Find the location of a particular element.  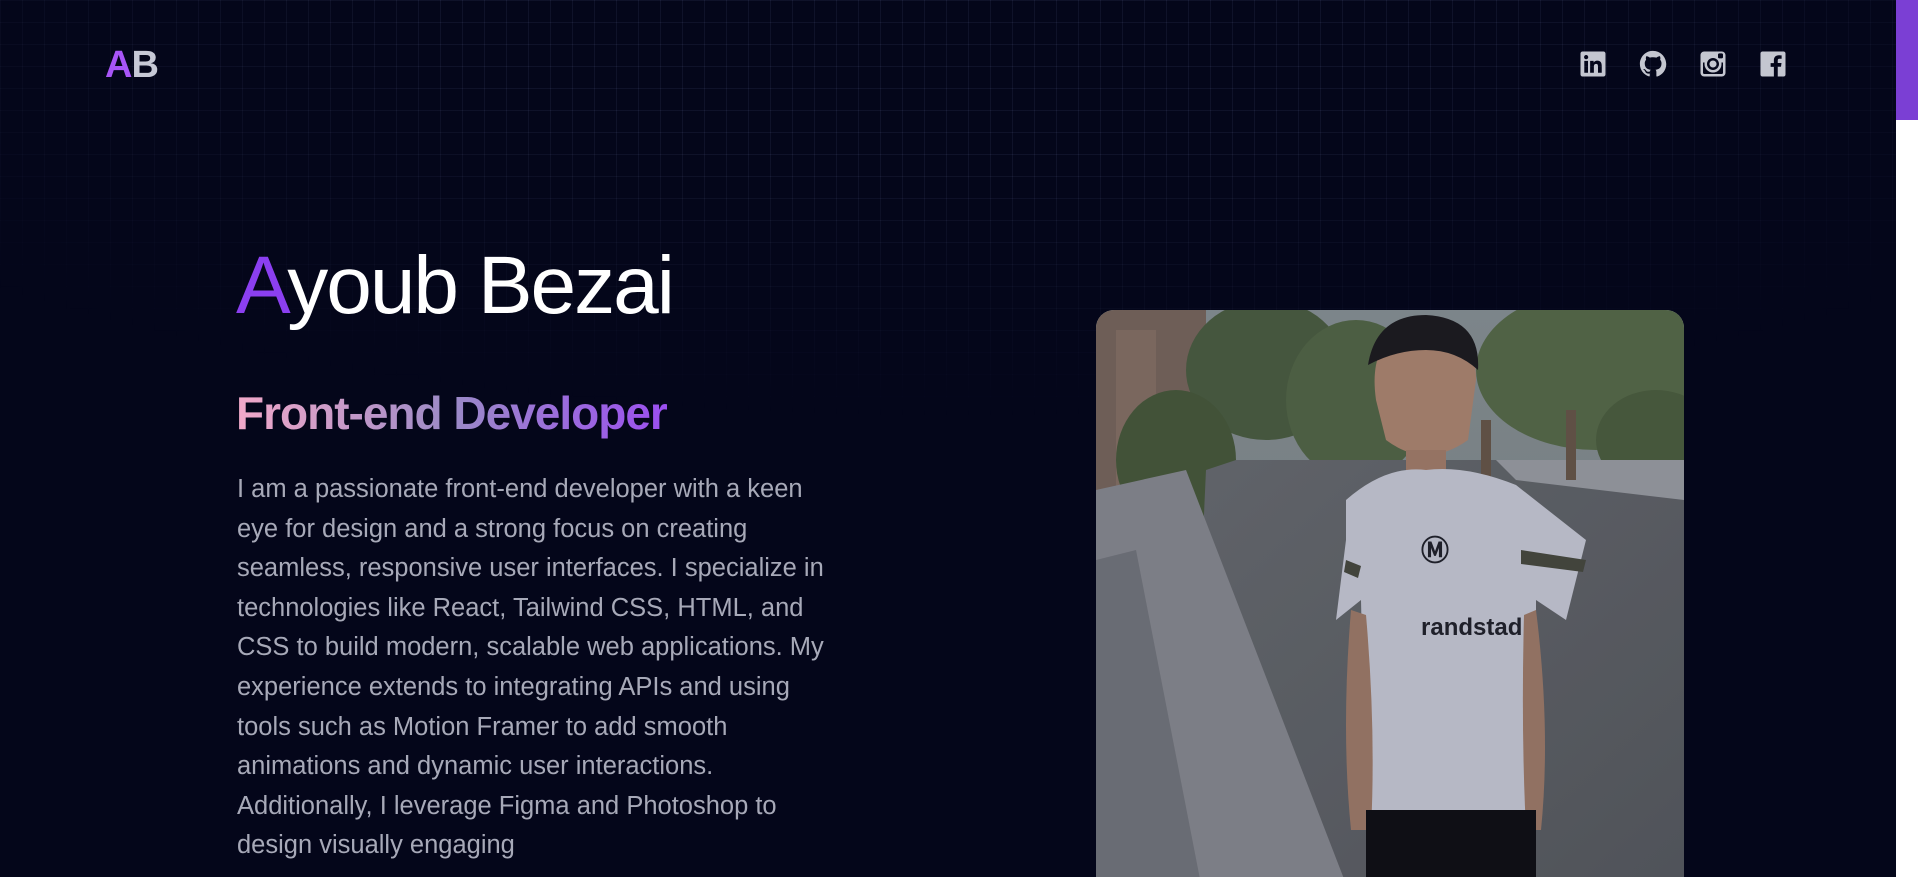

instagram-icon is located at coordinates (1713, 64).